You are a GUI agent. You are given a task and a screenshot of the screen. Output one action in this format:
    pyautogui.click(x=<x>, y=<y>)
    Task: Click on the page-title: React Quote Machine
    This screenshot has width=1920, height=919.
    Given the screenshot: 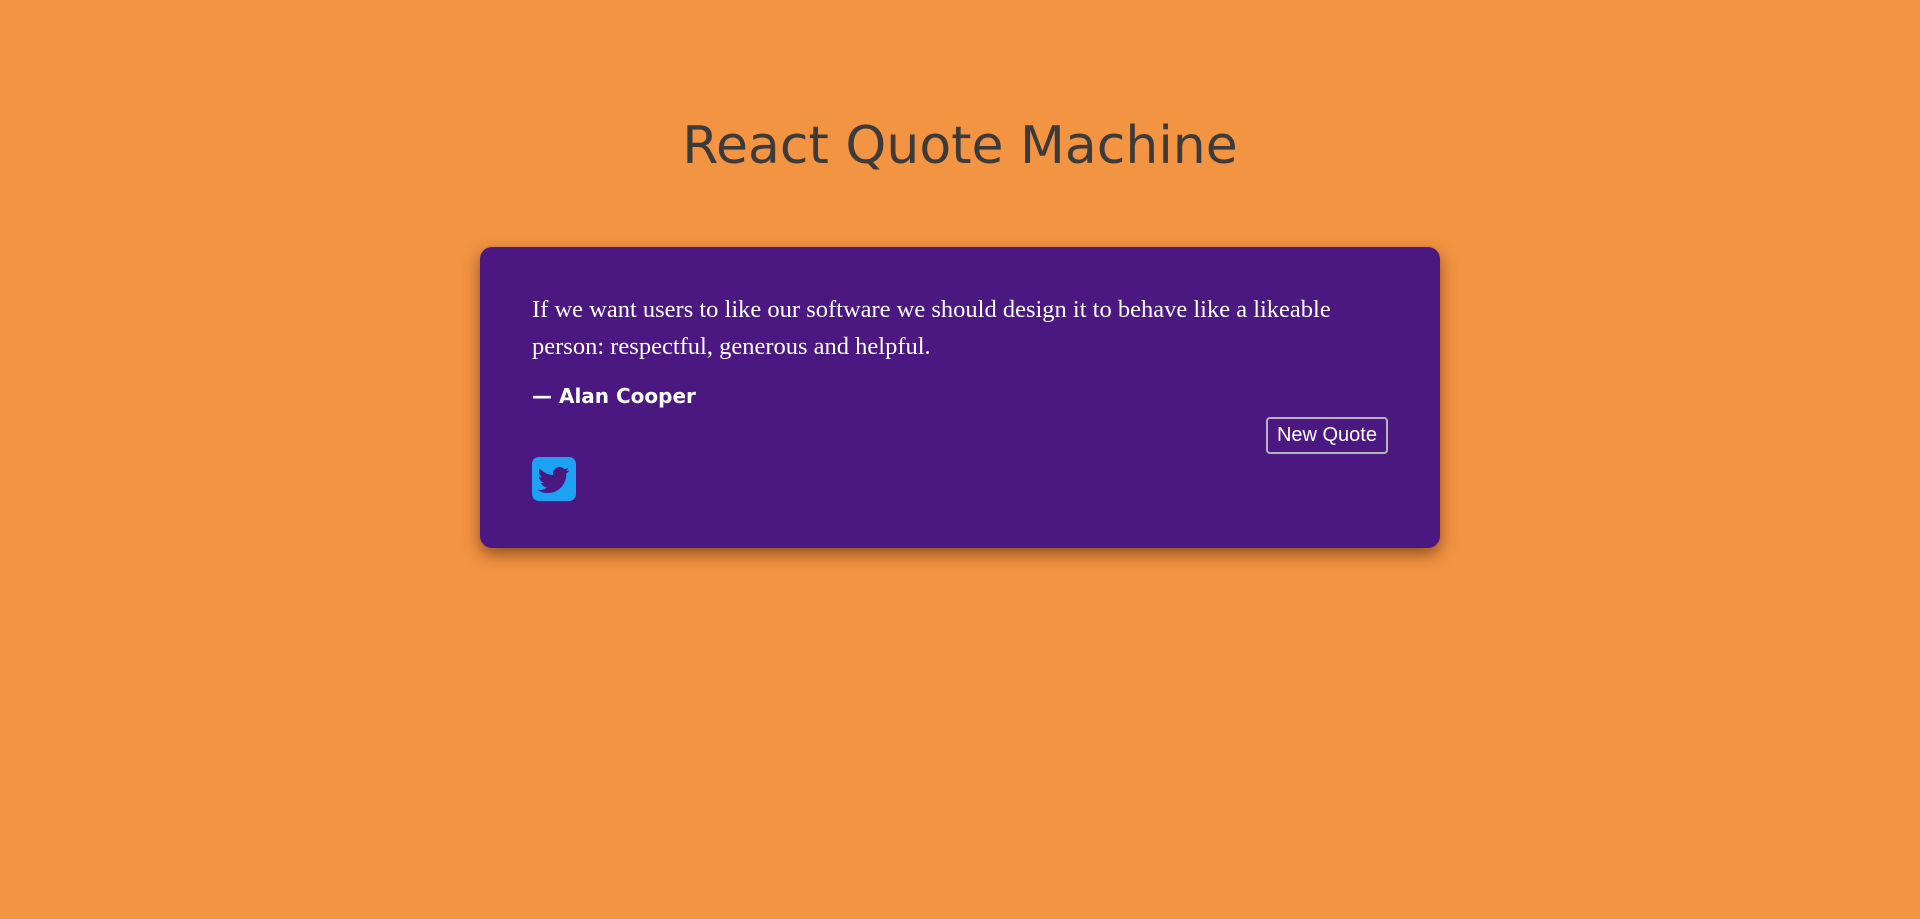 What is the action you would take?
    pyautogui.click(x=960, y=146)
    